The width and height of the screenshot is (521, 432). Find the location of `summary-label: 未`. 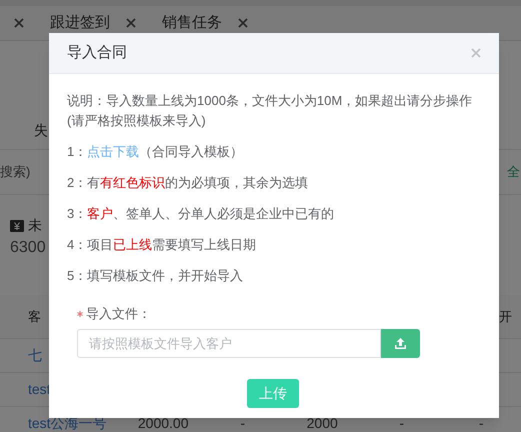

summary-label: 未 is located at coordinates (35, 225).